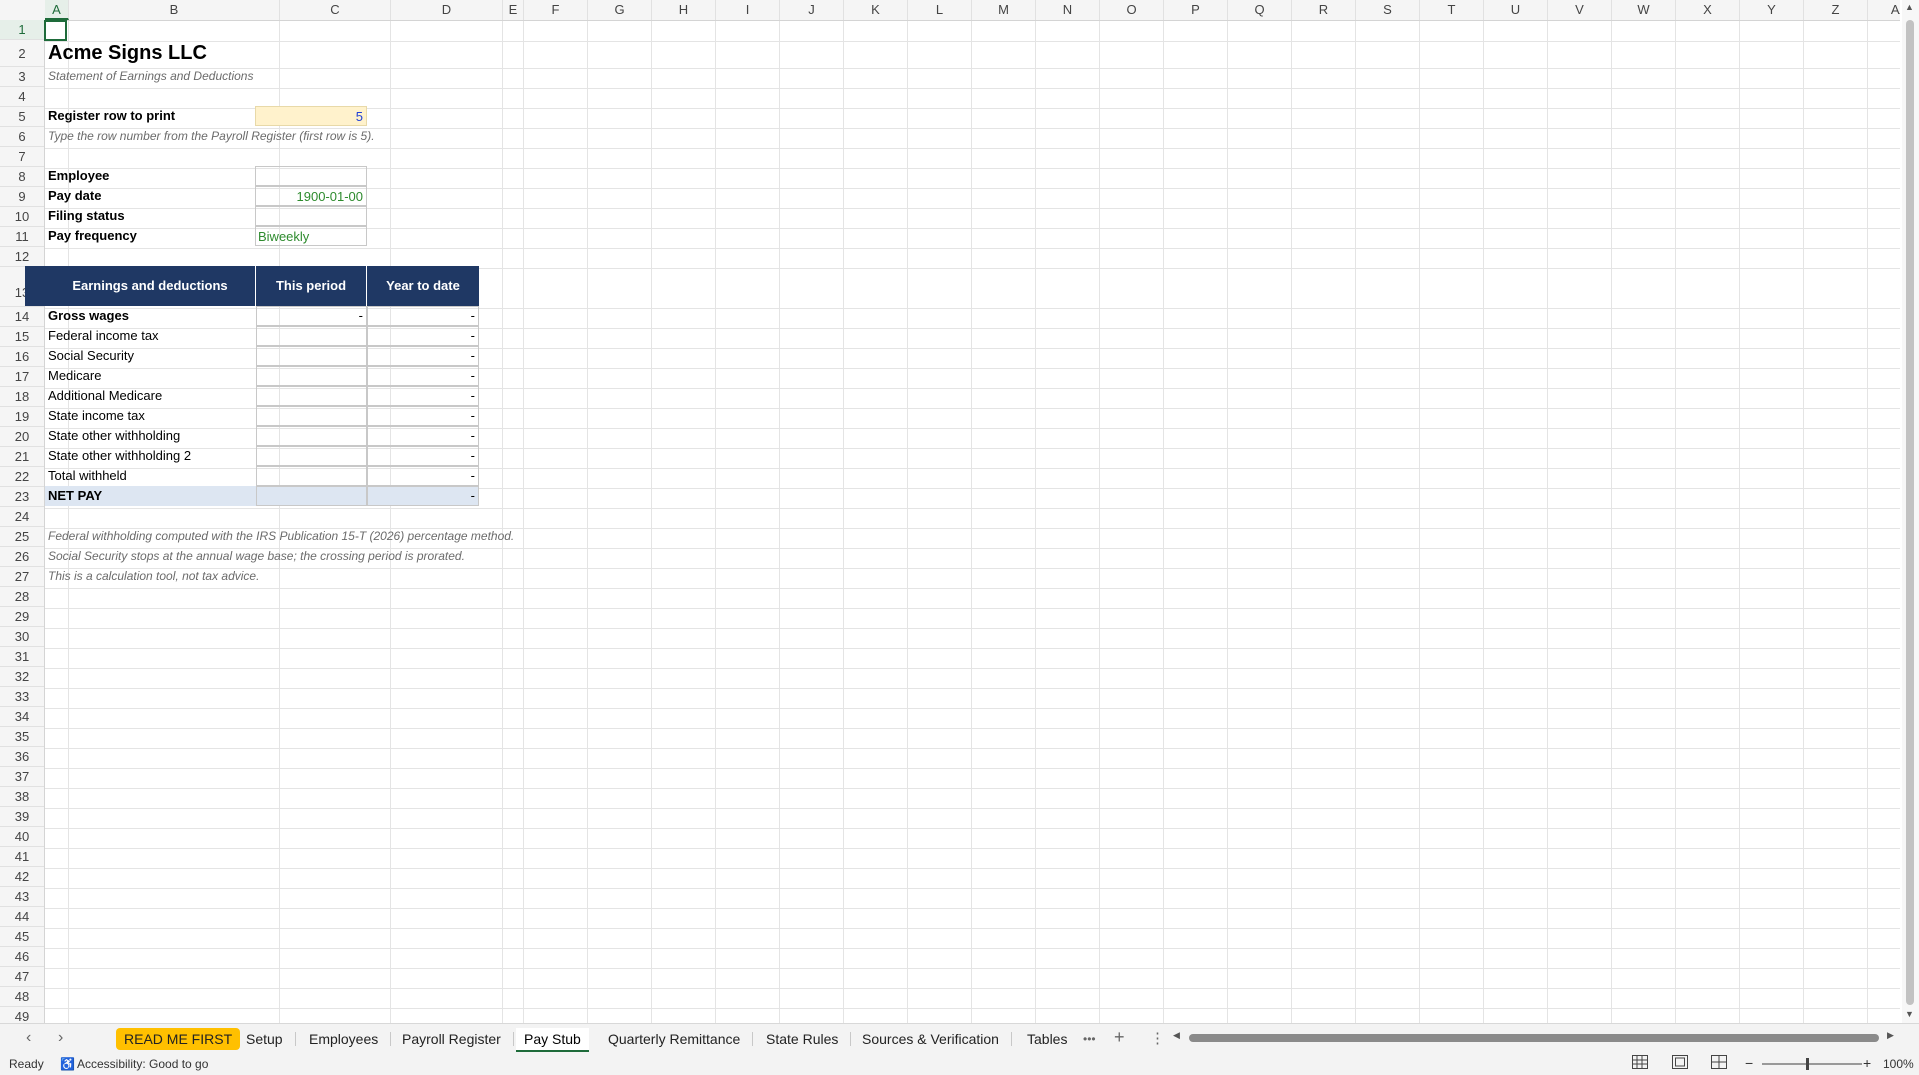  Describe the element at coordinates (22, 177) in the screenshot. I see `row-header-8: 8` at that location.